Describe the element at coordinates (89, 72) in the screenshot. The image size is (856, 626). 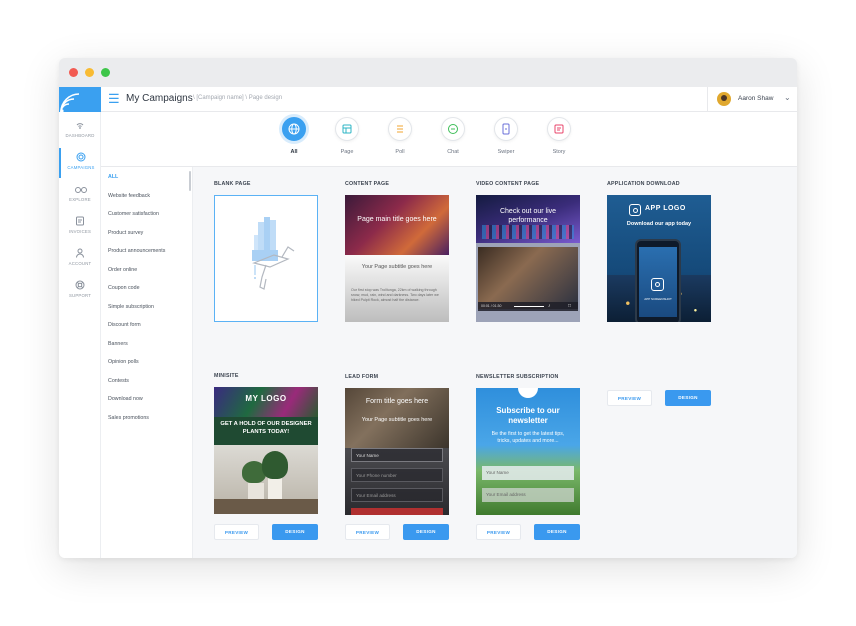
I see `minimize-window-button` at that location.